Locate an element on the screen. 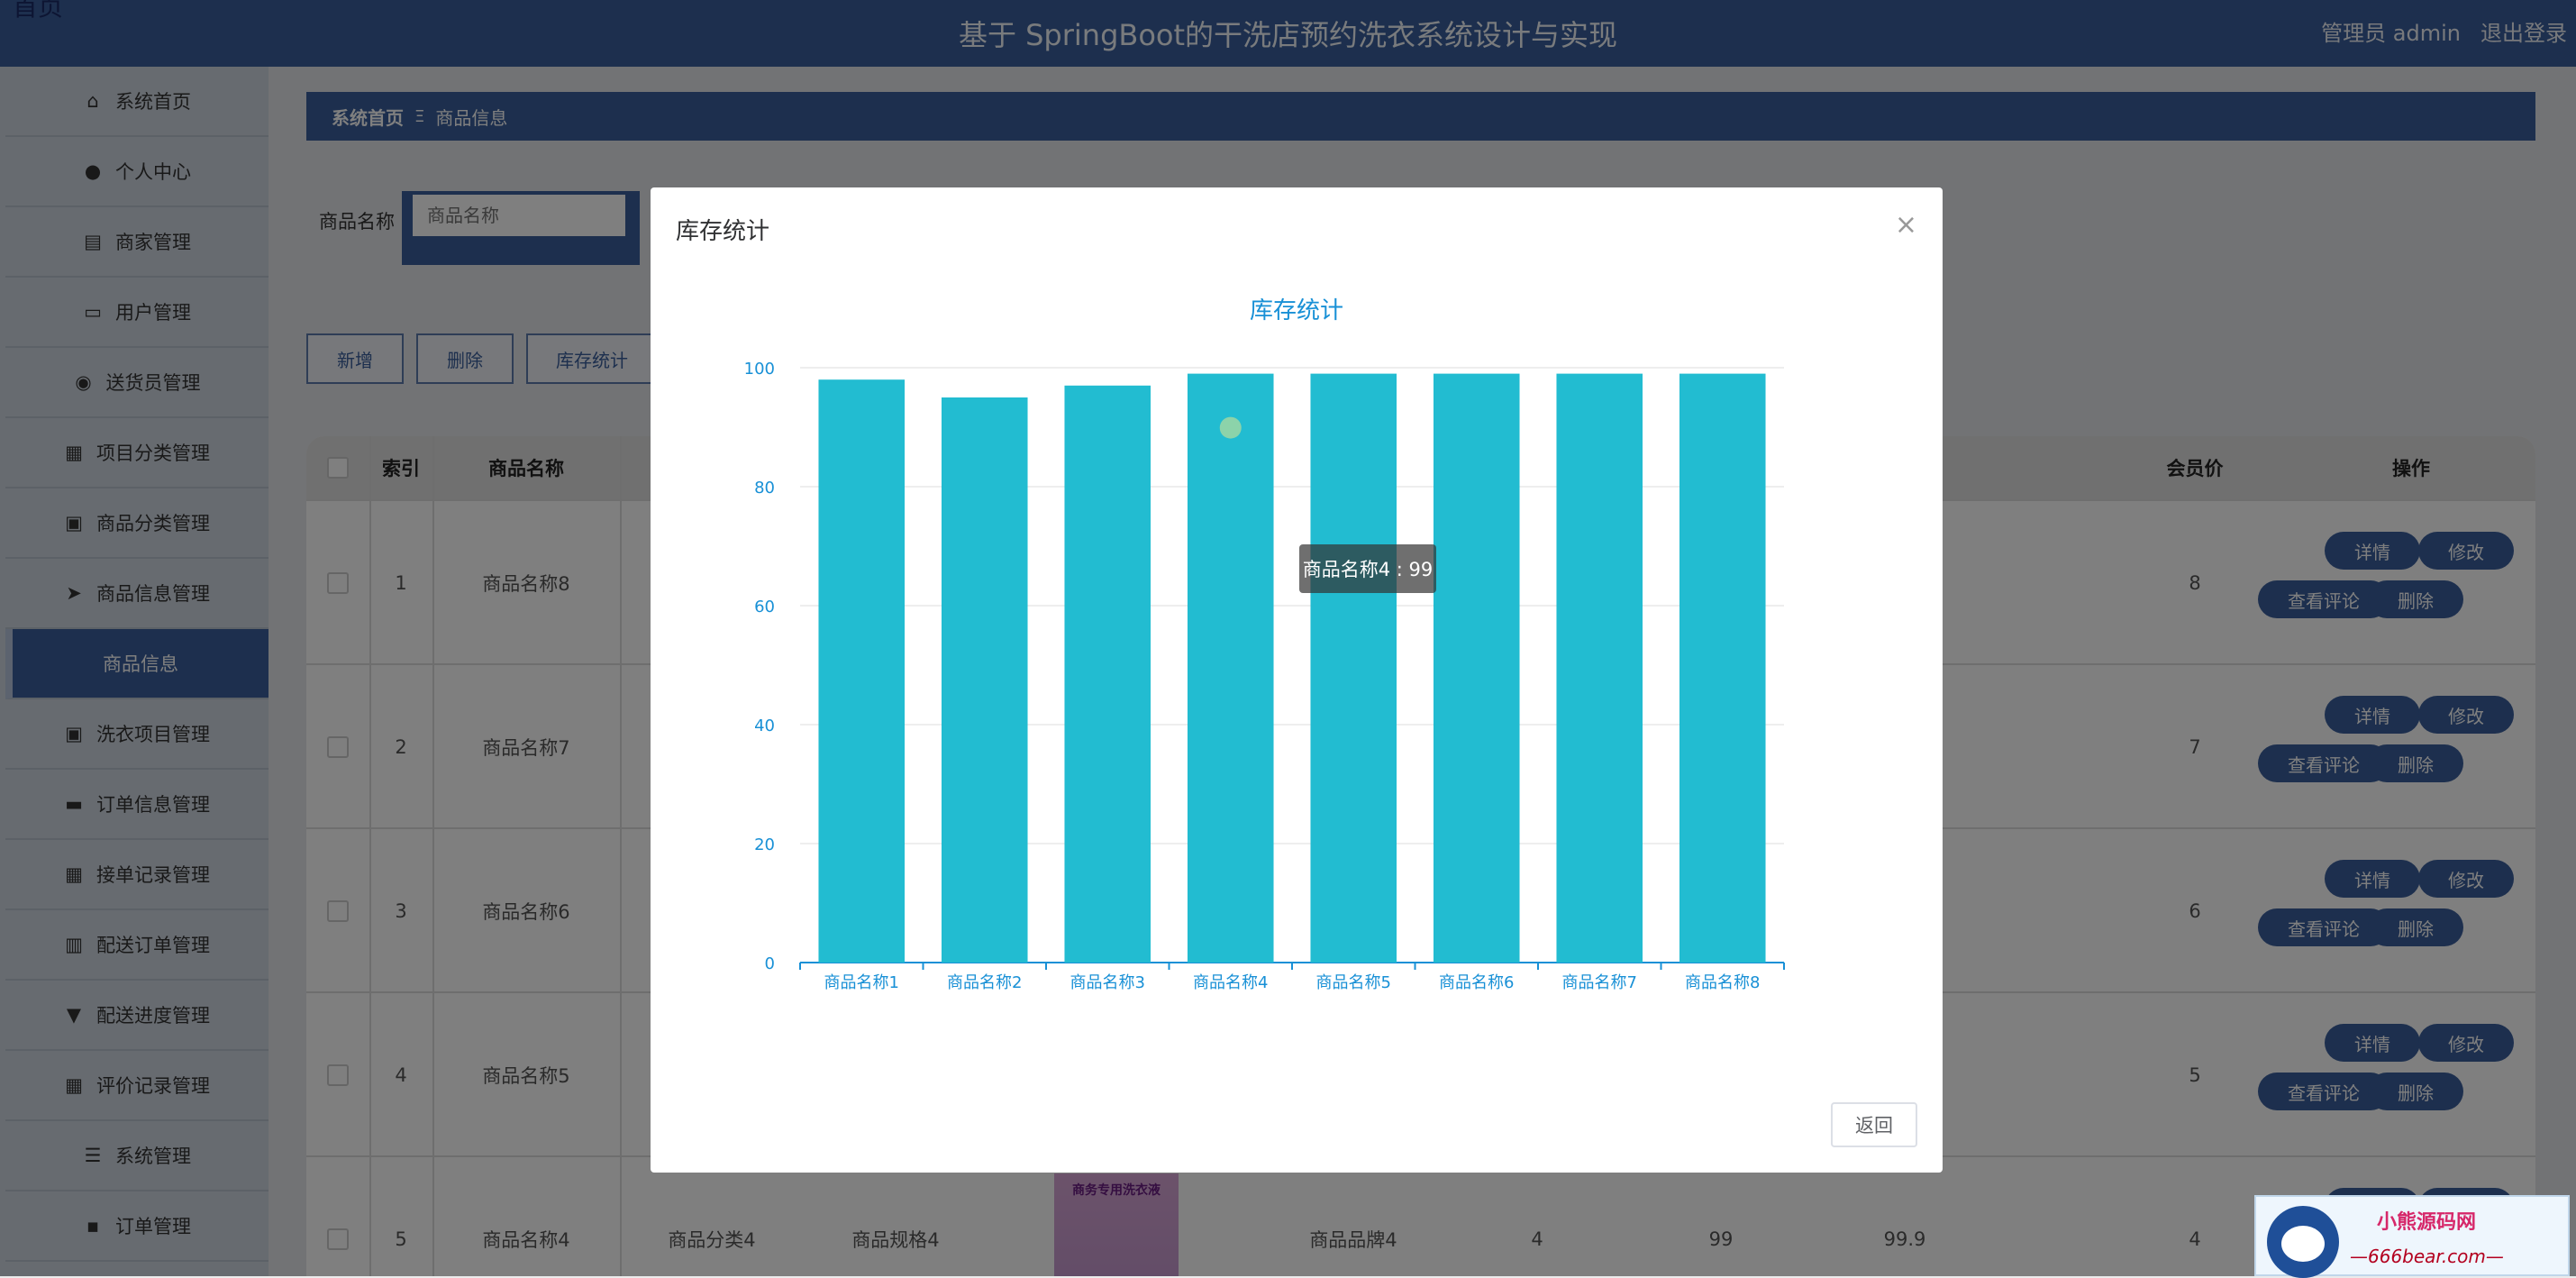 This screenshot has width=2576, height=1278. x-tick-label: 商品名称2 is located at coordinates (984, 982).